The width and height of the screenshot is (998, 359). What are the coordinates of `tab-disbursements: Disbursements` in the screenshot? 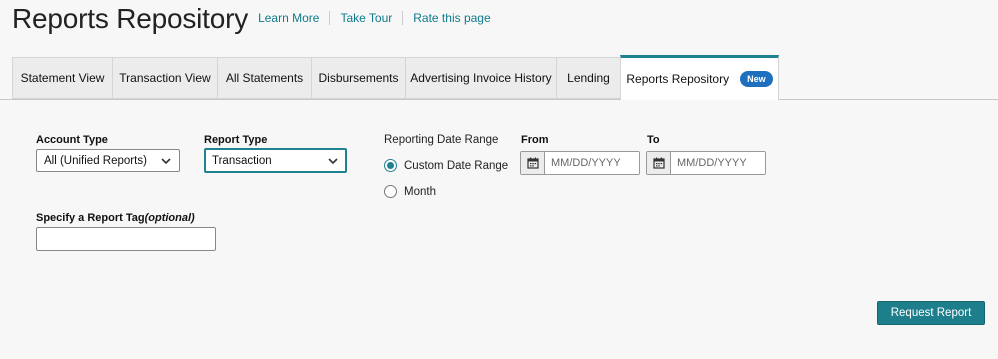 It's located at (358, 78).